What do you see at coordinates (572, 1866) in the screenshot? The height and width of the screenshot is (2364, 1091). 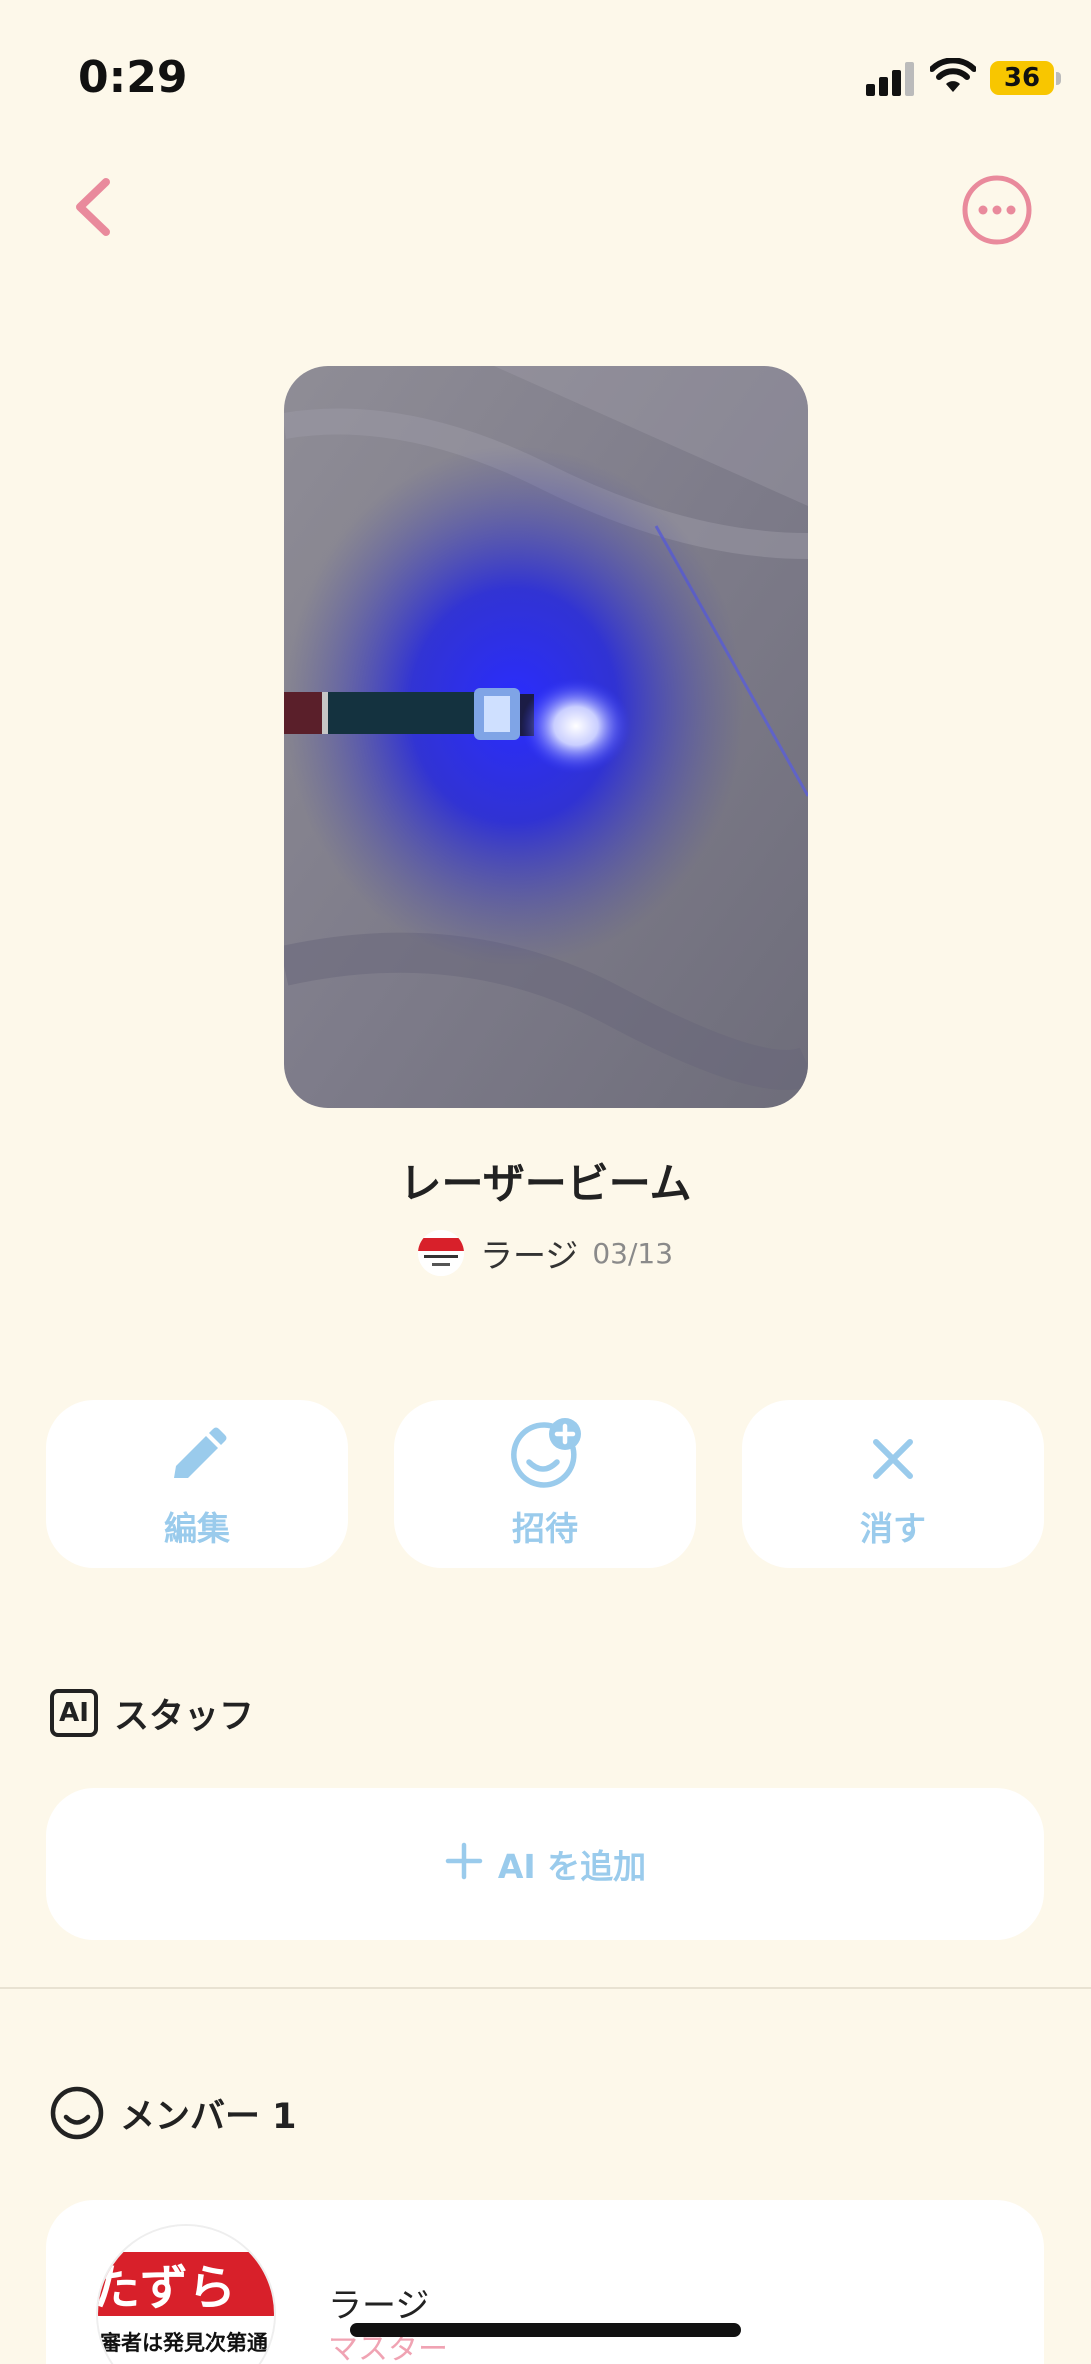 I see `add-ai-label: AI を追加` at bounding box center [572, 1866].